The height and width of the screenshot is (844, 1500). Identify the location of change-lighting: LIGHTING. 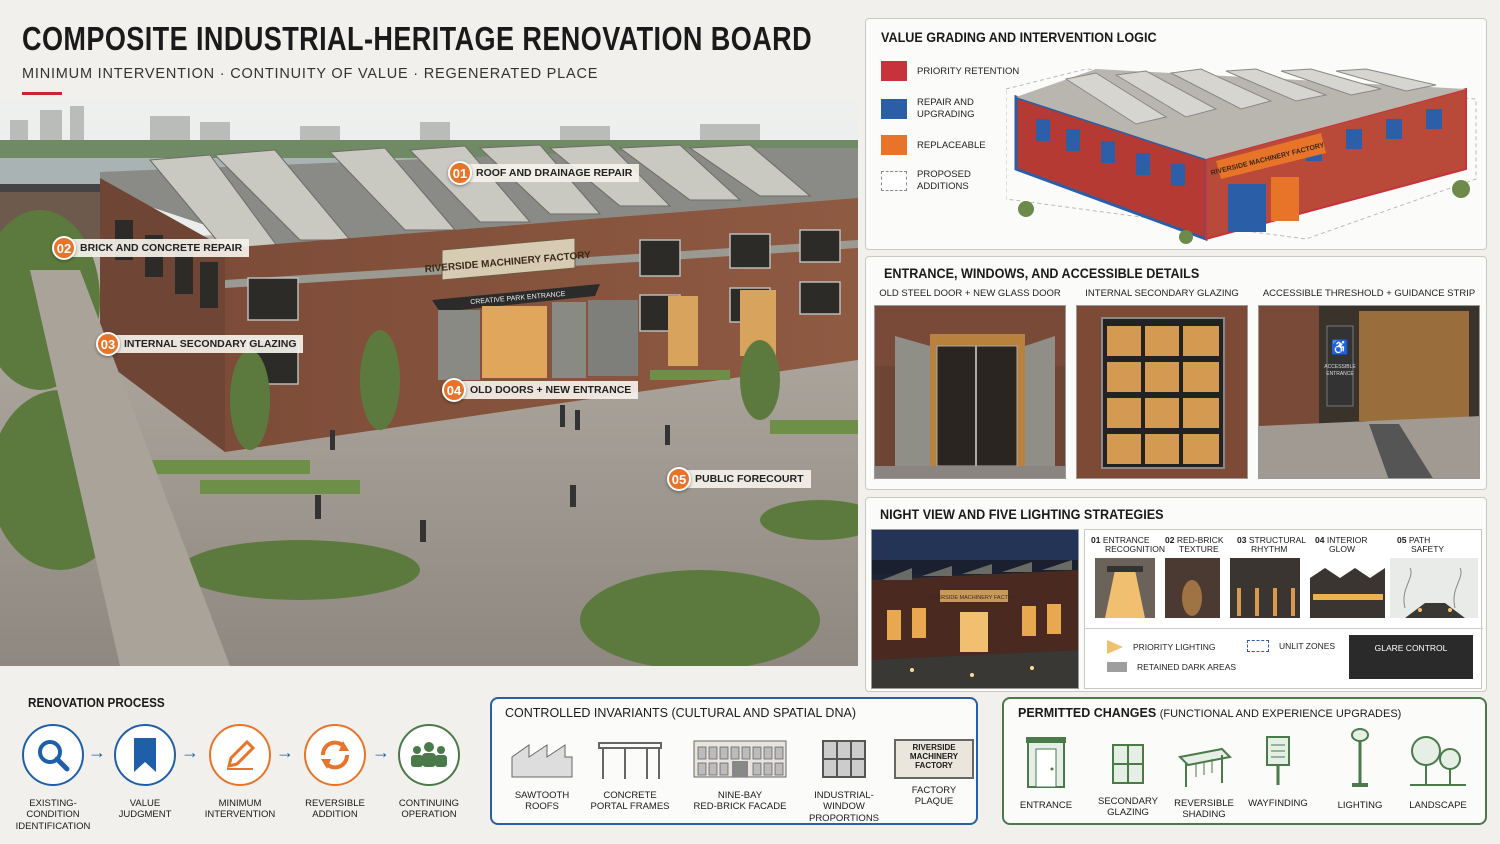
(1360, 769).